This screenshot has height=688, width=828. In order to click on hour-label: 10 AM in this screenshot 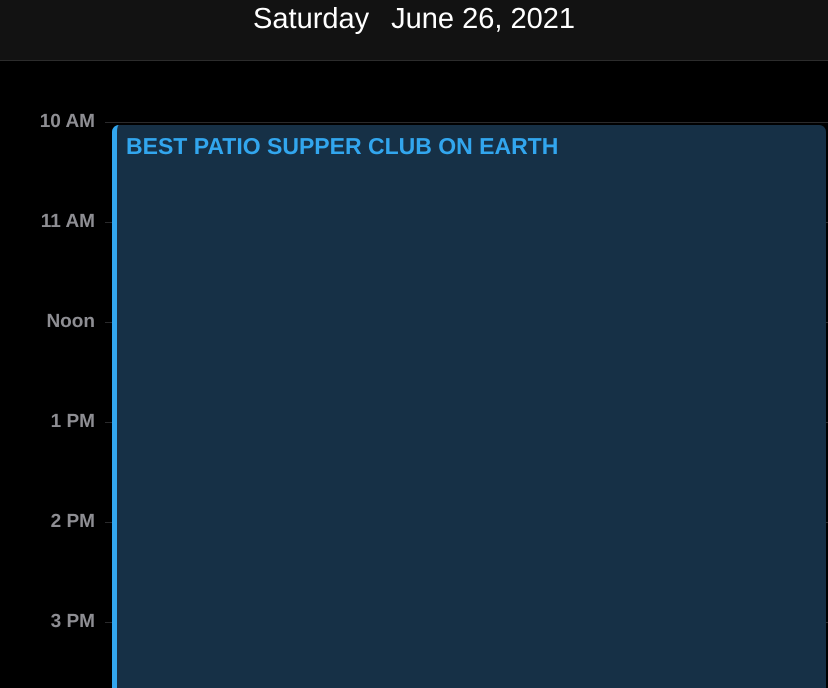, I will do `click(66, 122)`.